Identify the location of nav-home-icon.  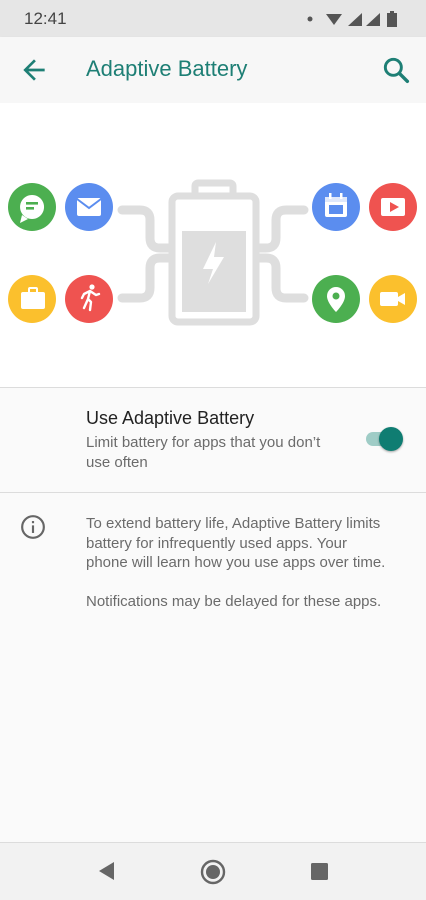
(213, 872).